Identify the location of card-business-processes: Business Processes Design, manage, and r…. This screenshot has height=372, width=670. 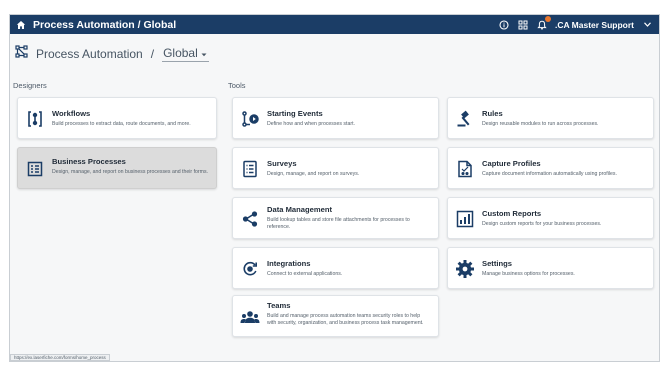
(117, 168).